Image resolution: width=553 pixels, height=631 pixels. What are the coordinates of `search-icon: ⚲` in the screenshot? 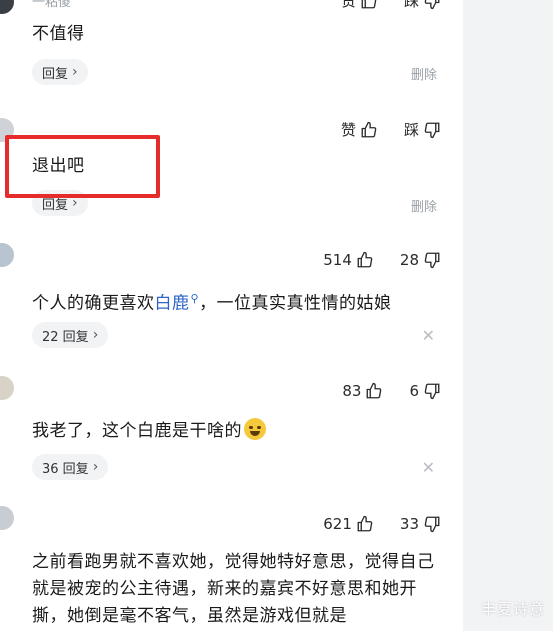 It's located at (195, 298).